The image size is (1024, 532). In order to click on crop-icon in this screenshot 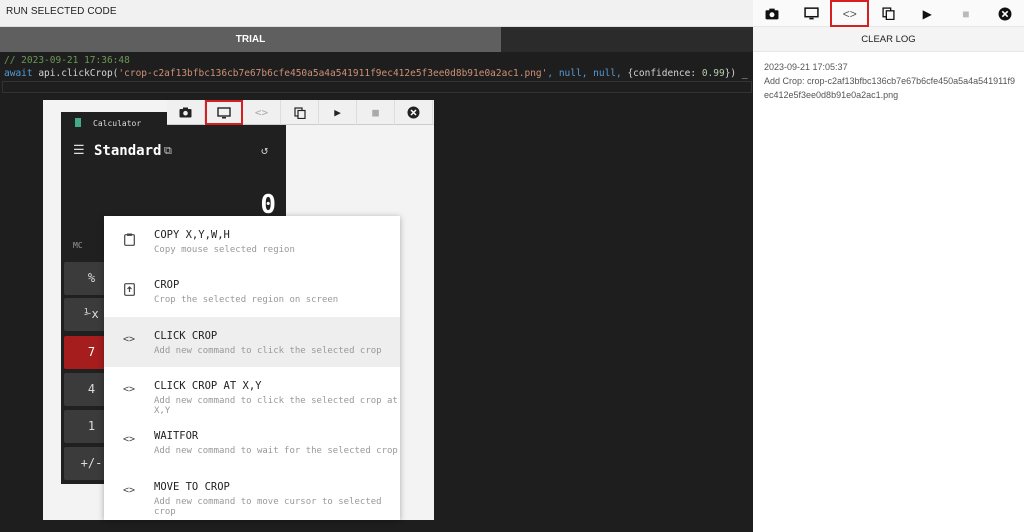, I will do `click(129, 291)`.